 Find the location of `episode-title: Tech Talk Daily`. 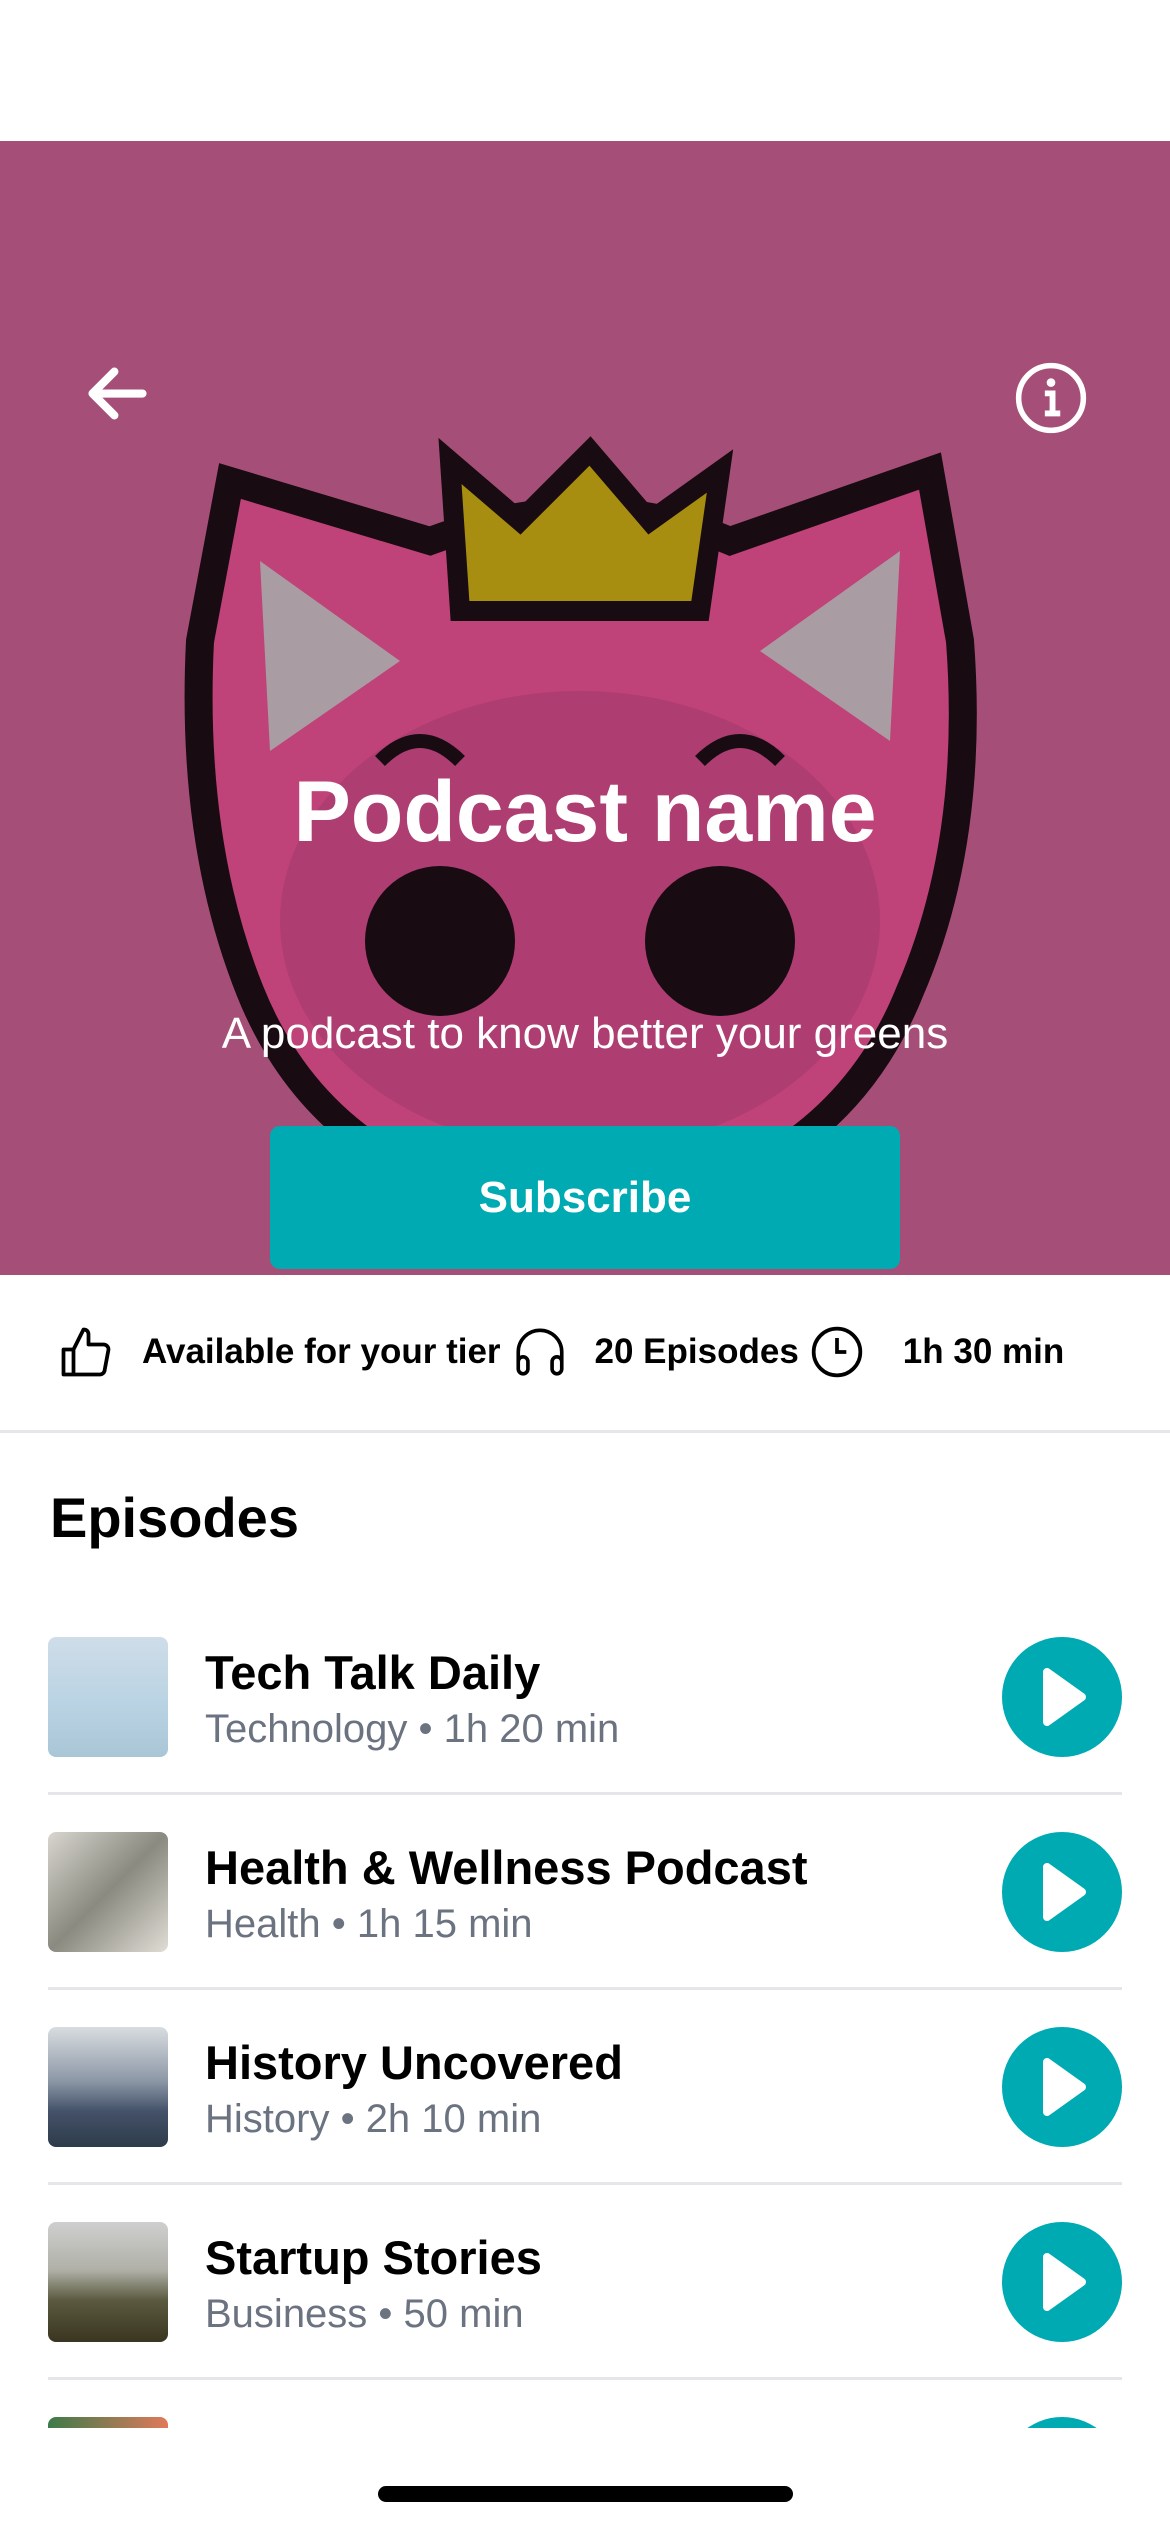

episode-title: Tech Talk Daily is located at coordinates (373, 1672).